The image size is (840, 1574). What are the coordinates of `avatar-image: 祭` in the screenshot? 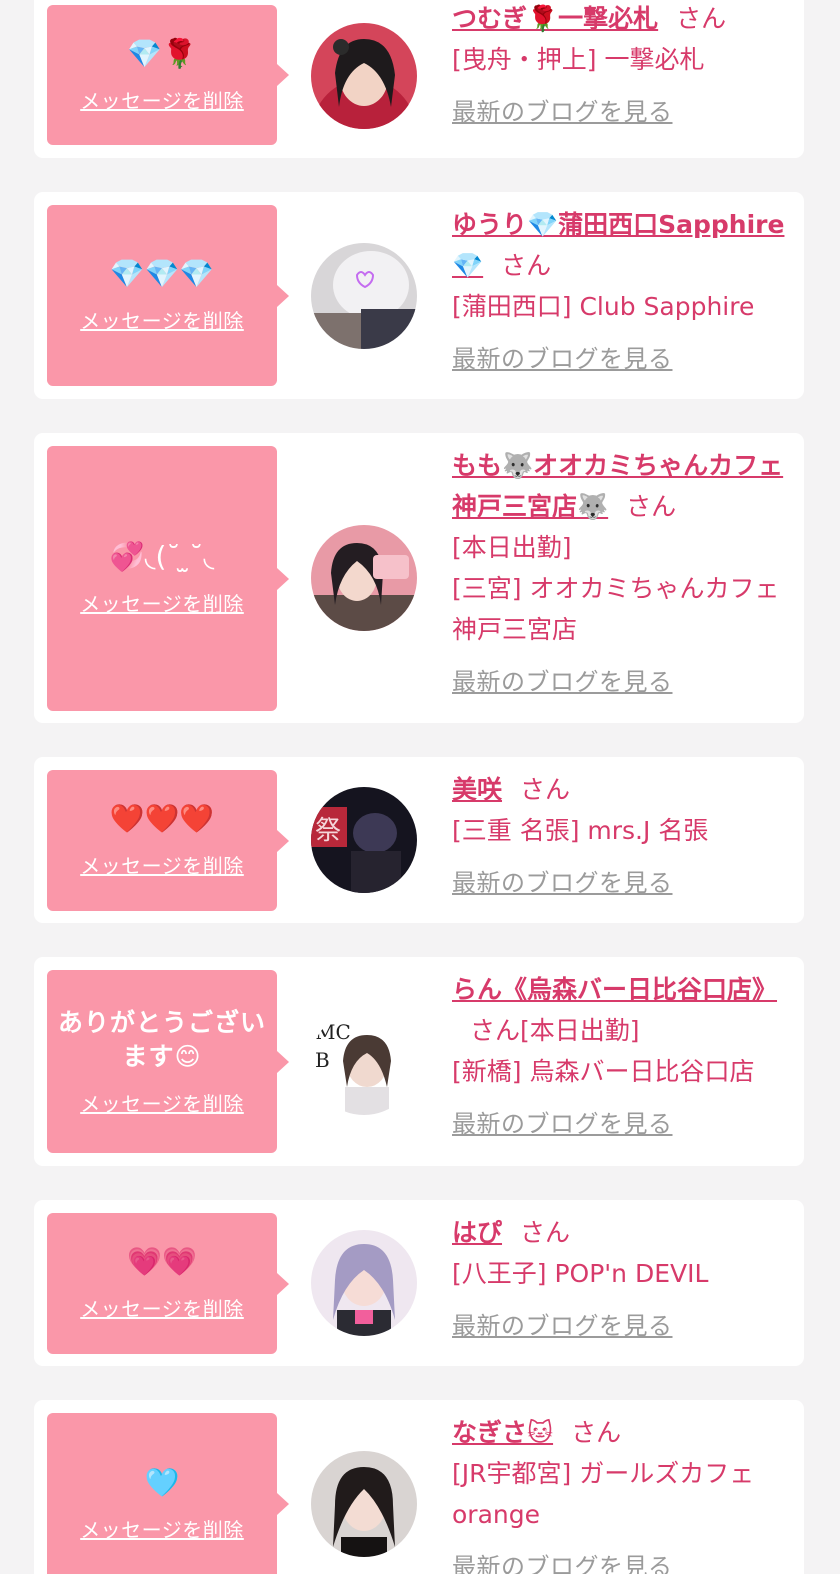 It's located at (364, 840).